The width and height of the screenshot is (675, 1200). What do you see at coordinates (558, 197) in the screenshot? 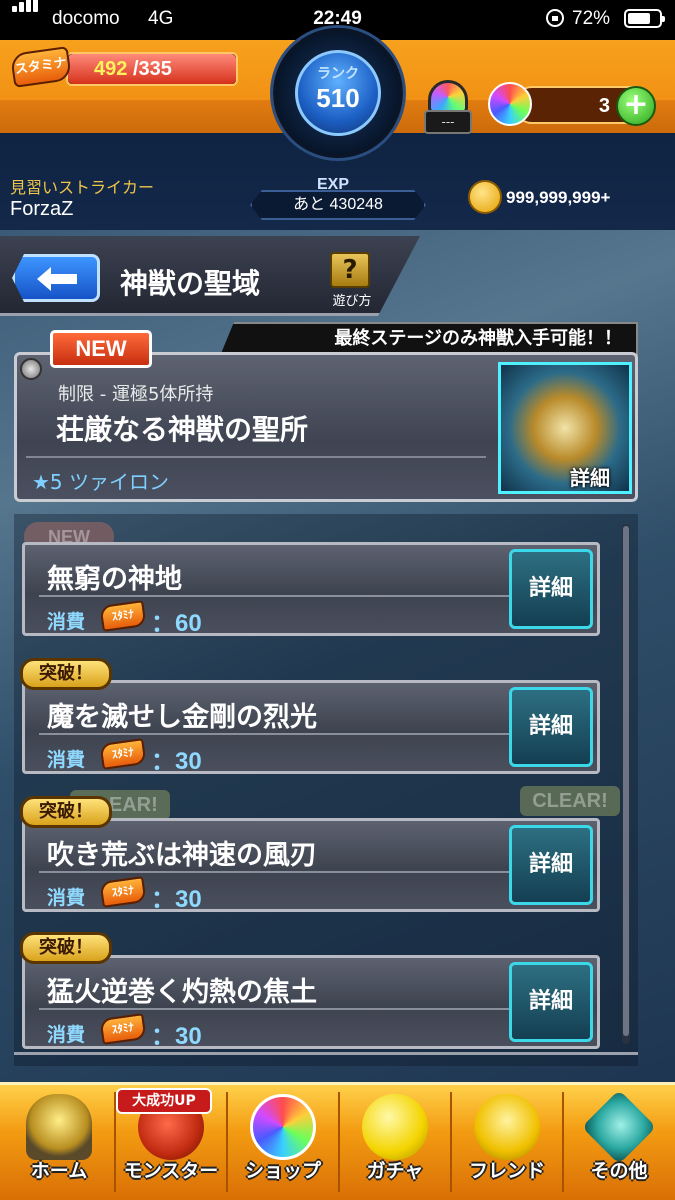
I see `coin-balance: 999,999,999+` at bounding box center [558, 197].